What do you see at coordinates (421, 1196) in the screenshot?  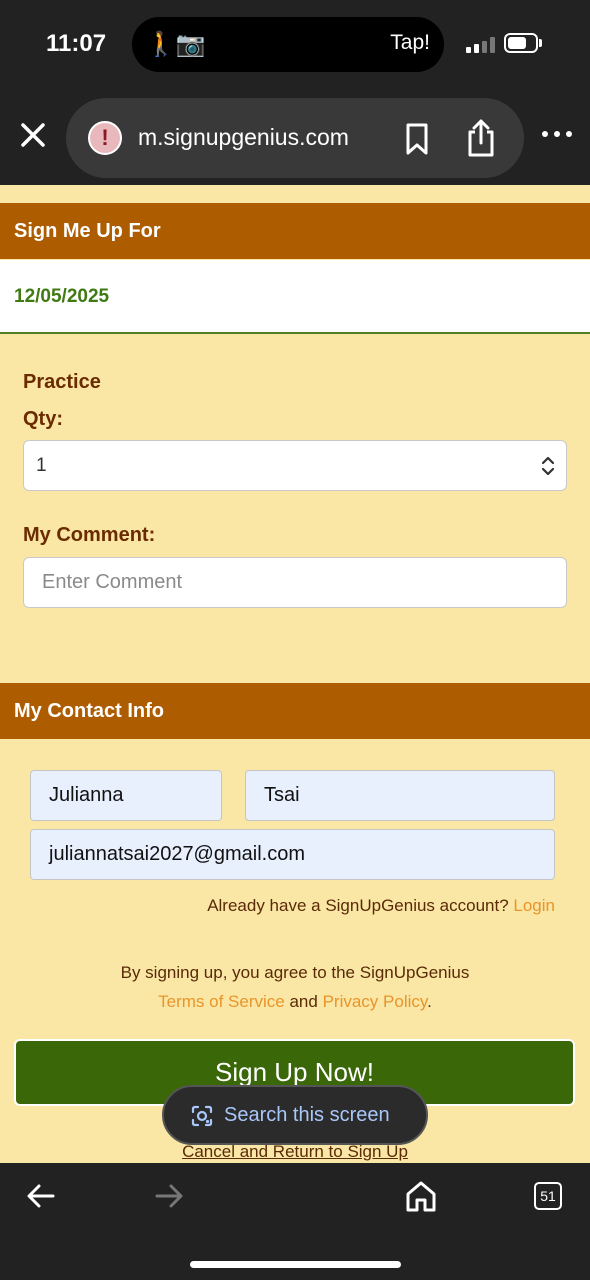 I see `home-icon` at bounding box center [421, 1196].